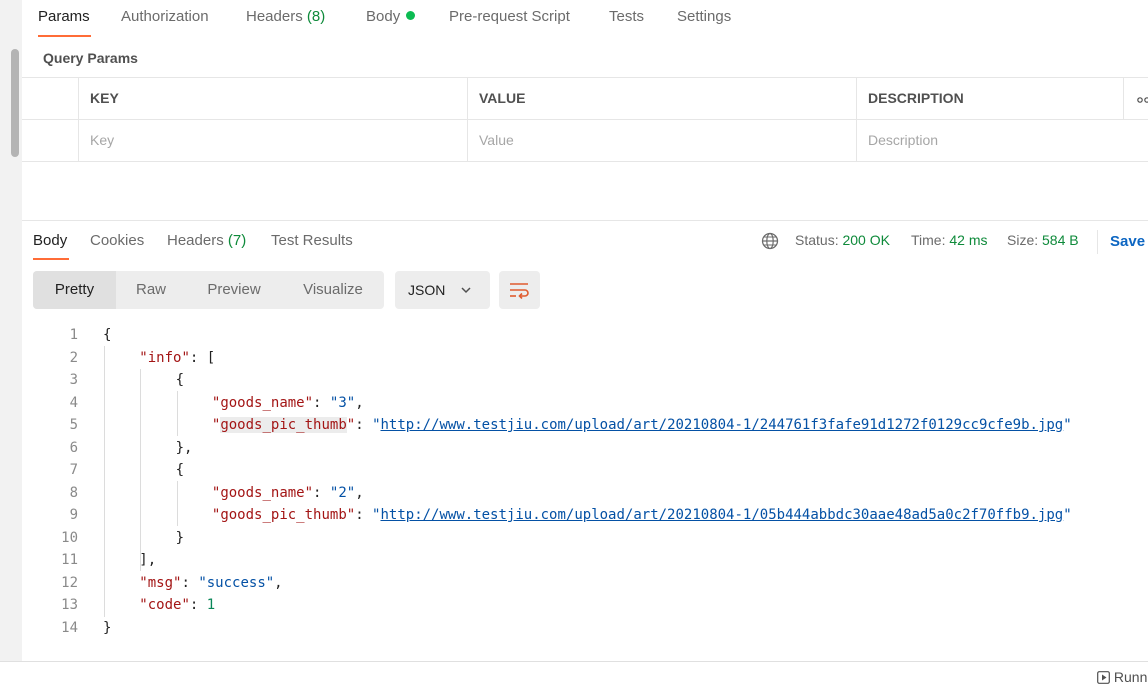 Image resolution: width=1148 pixels, height=687 pixels. I want to click on code-token: ],, so click(148, 560).